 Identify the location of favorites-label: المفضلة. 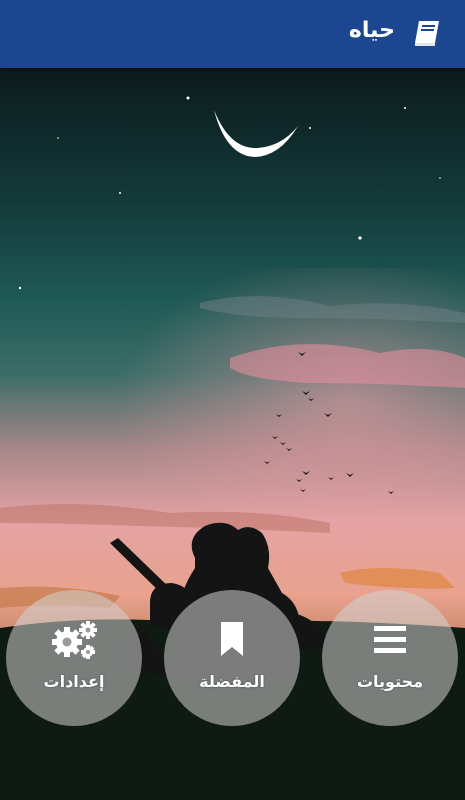
(232, 681).